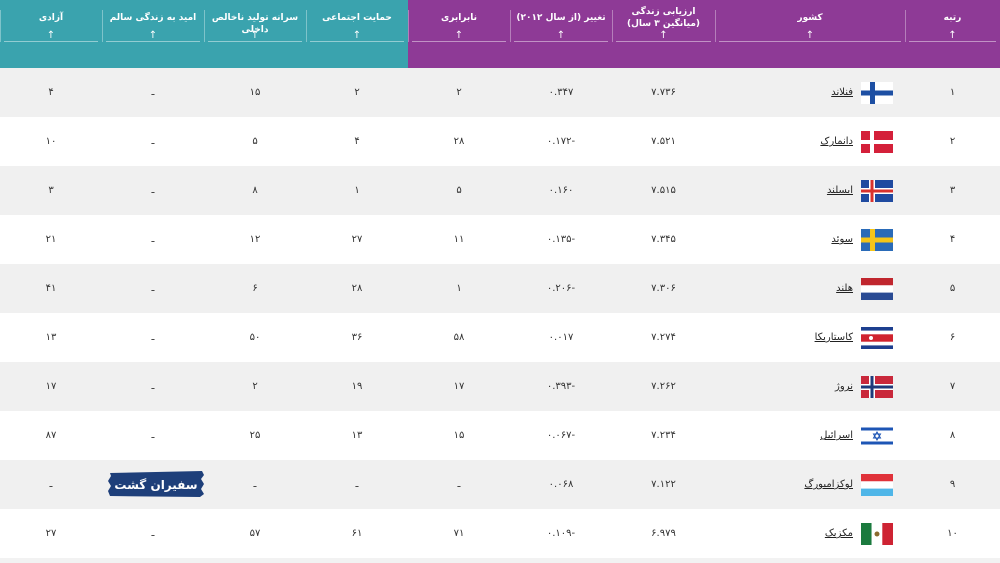 This screenshot has height=563, width=1000. Describe the element at coordinates (952, 190) in the screenshot. I see `rank-cell: ۳` at that location.